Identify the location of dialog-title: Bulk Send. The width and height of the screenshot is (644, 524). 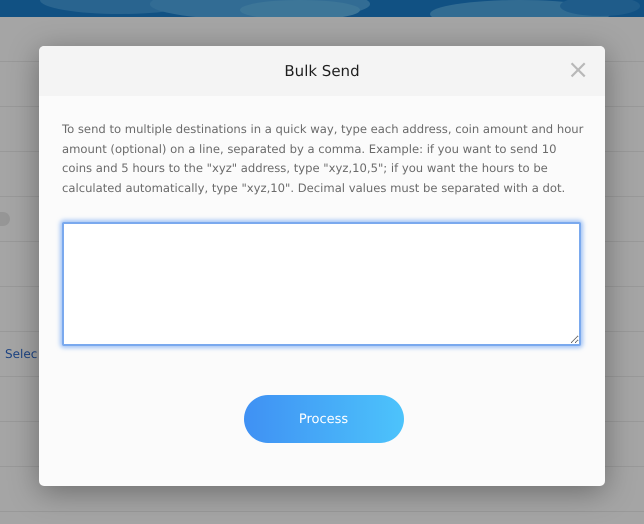
(322, 71).